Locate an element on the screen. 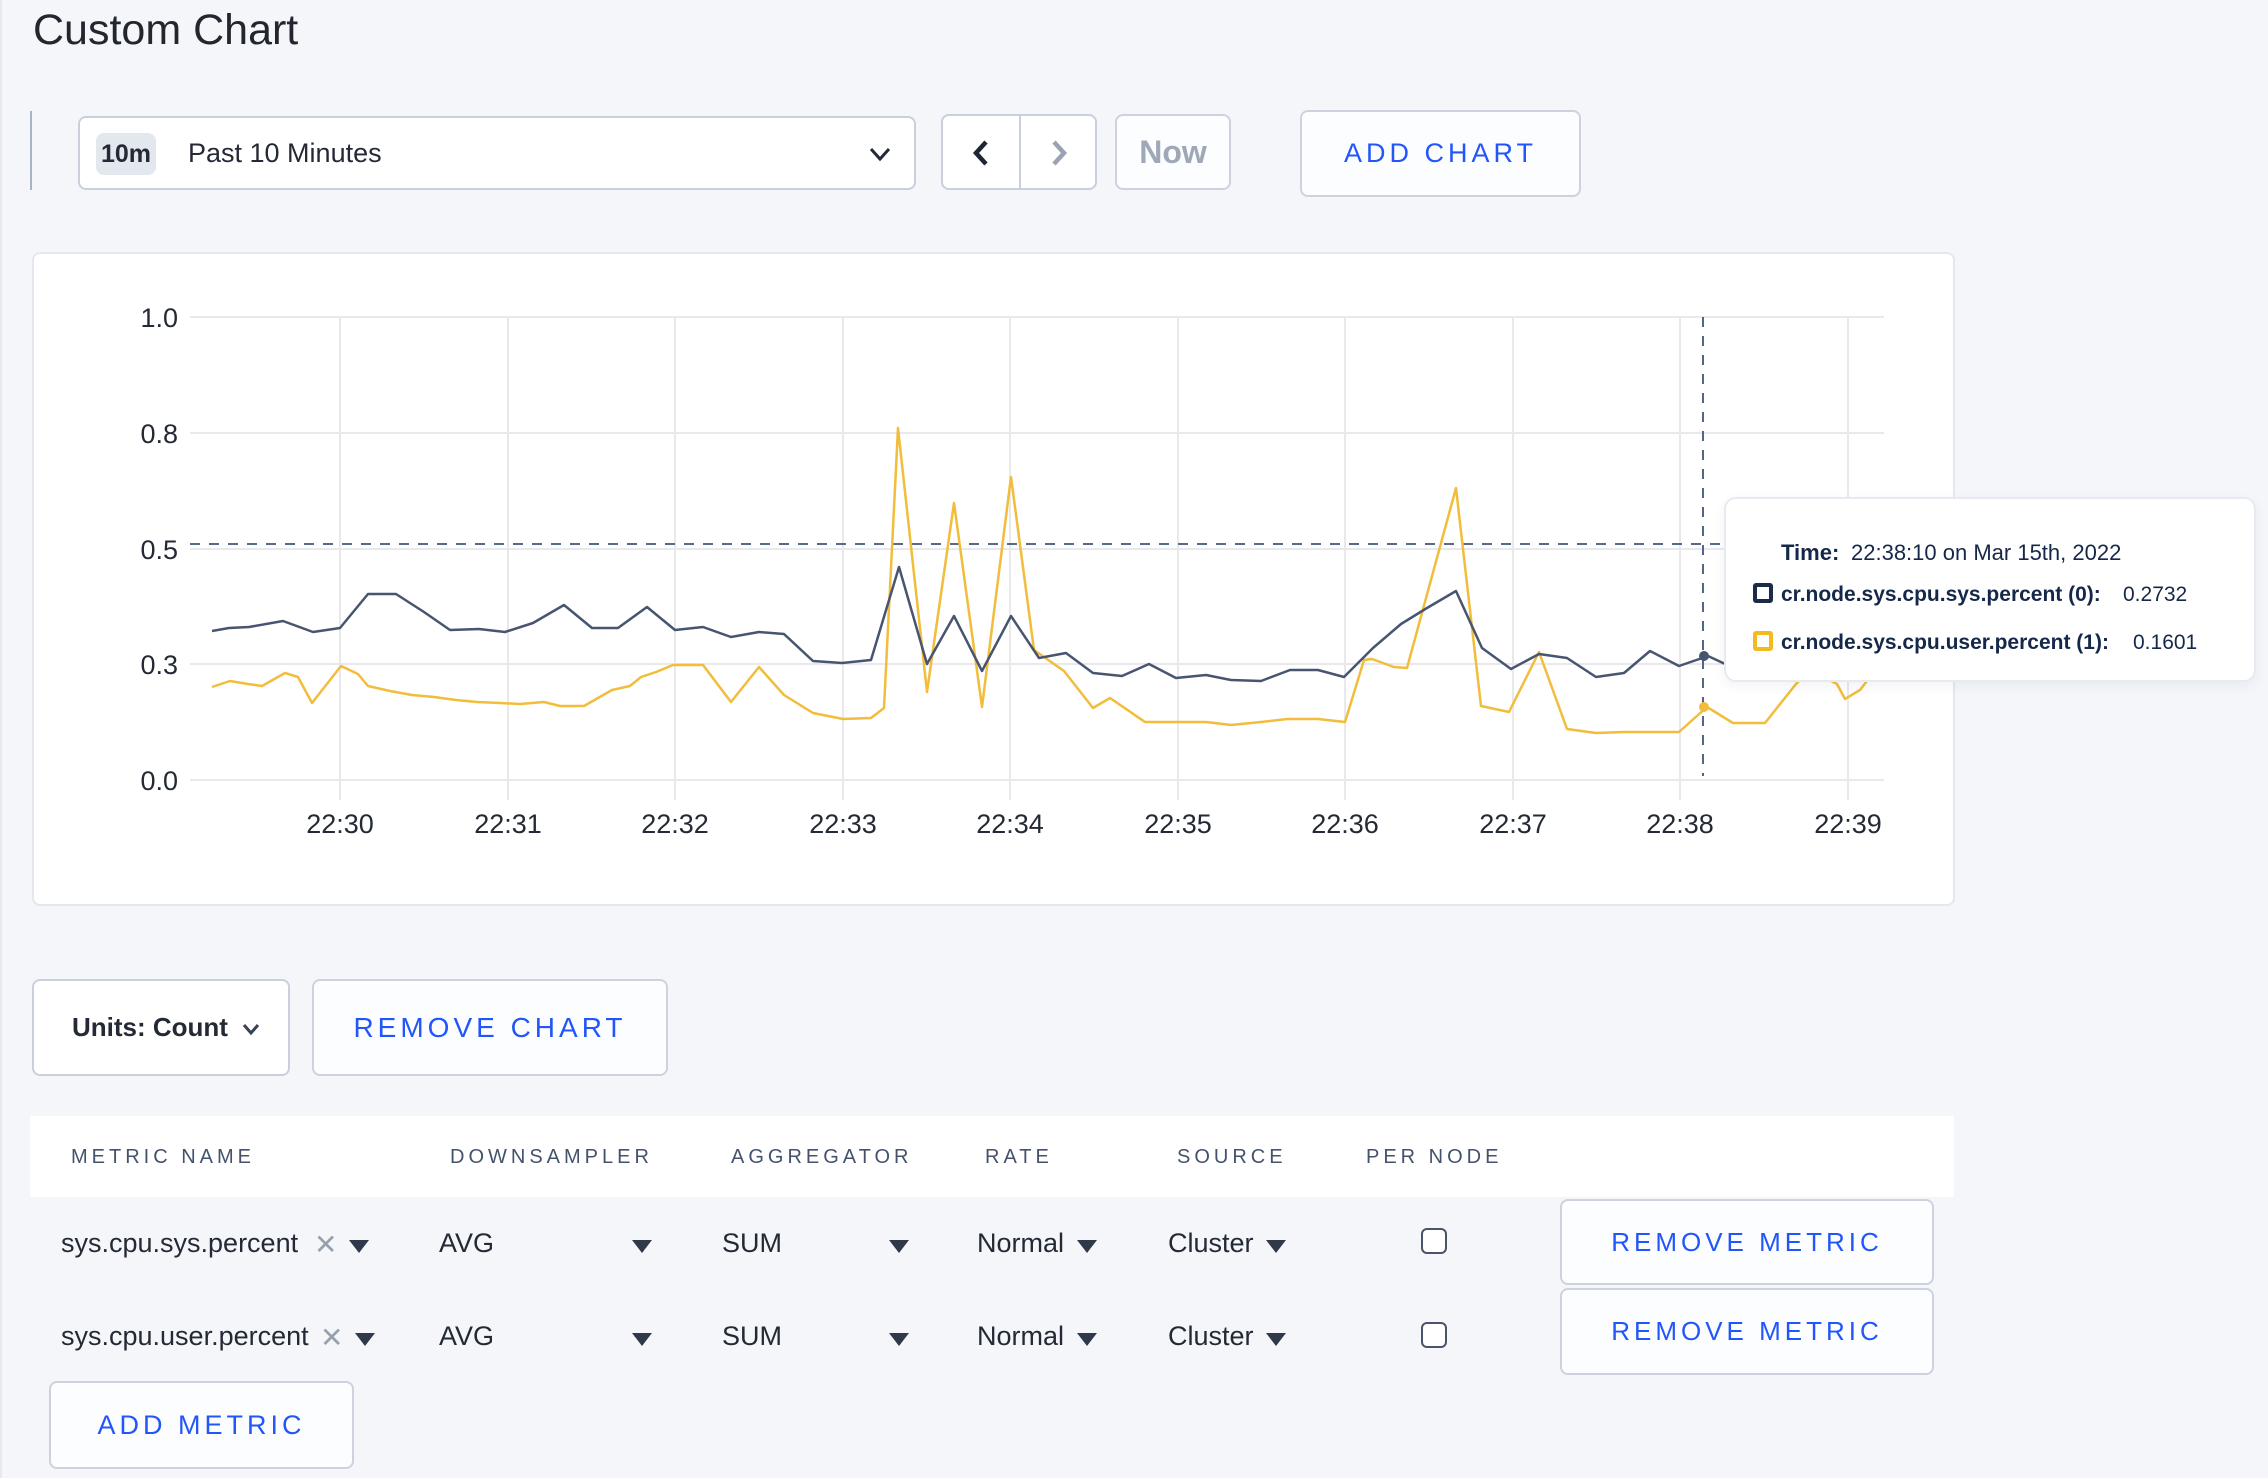 This screenshot has height=1478, width=2268. svg-text: 22:39 is located at coordinates (1848, 824).